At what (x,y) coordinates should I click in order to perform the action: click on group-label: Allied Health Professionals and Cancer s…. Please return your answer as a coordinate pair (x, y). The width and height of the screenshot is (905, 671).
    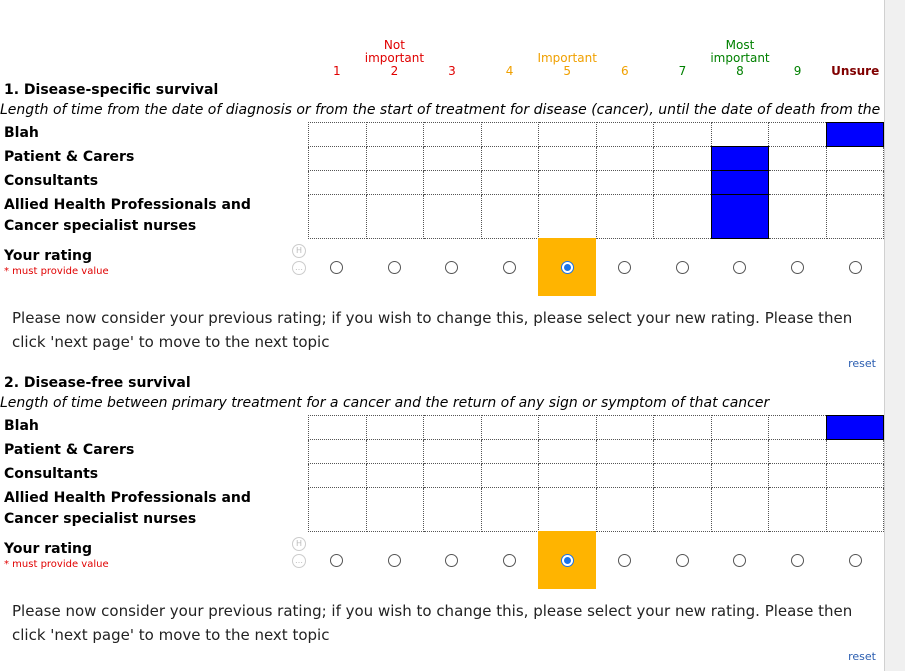
    Looking at the image, I should click on (127, 215).